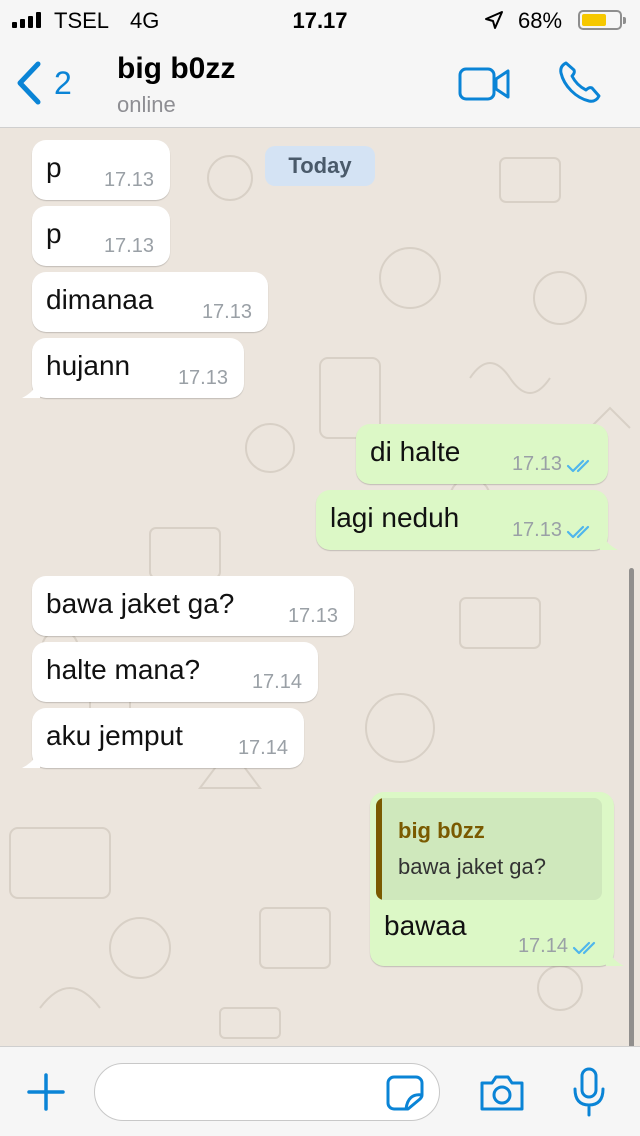 This screenshot has height=1136, width=640. Describe the element at coordinates (43, 83) in the screenshot. I see `back-button: 2` at that location.